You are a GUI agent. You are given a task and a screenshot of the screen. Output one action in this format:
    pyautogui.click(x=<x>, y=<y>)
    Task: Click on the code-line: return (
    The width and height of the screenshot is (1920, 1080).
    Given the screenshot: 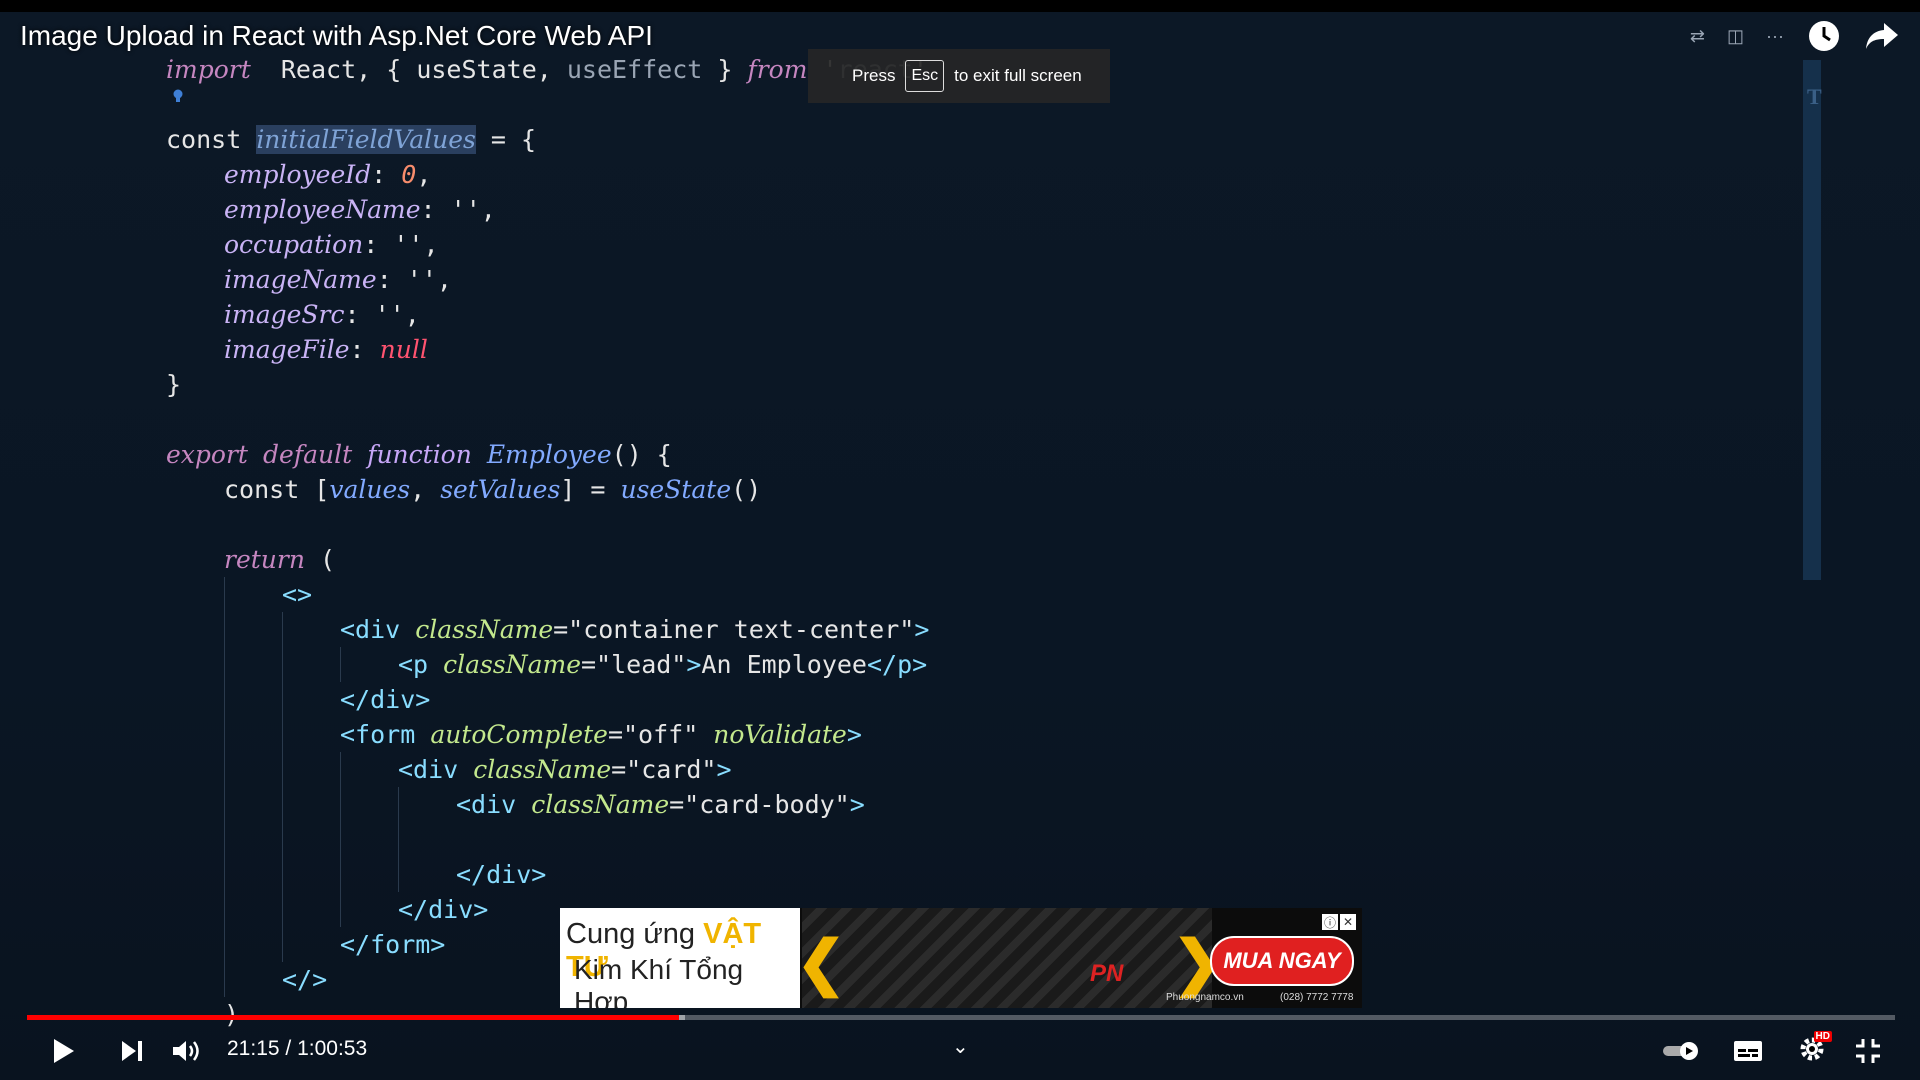 What is the action you would take?
    pyautogui.click(x=966, y=559)
    